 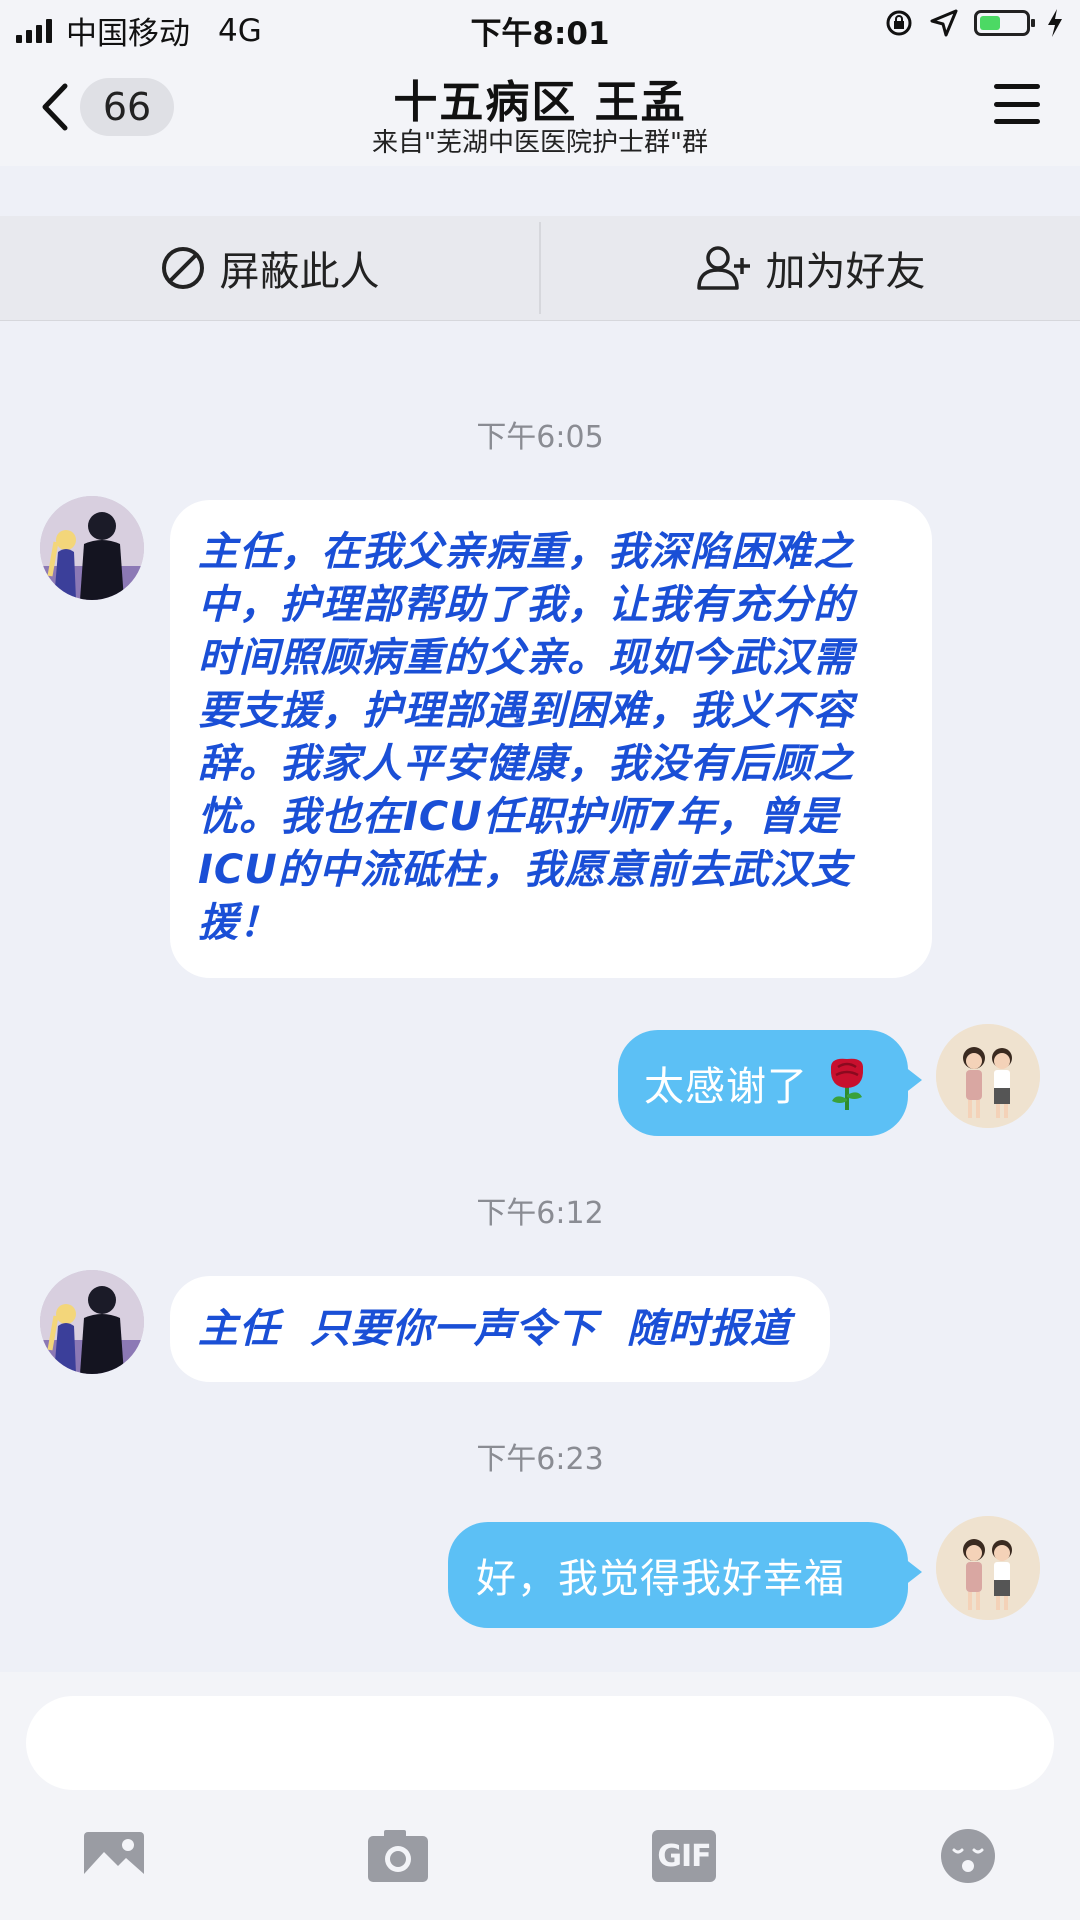 What do you see at coordinates (968, 1856) in the screenshot?
I see `emoji-icon` at bounding box center [968, 1856].